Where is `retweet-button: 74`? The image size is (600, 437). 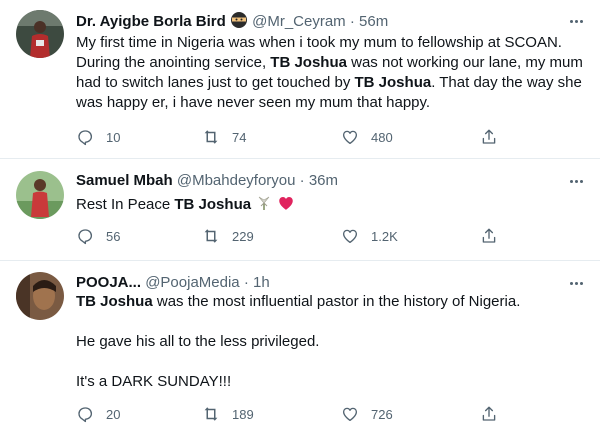
retweet-button: 74 is located at coordinates (224, 137).